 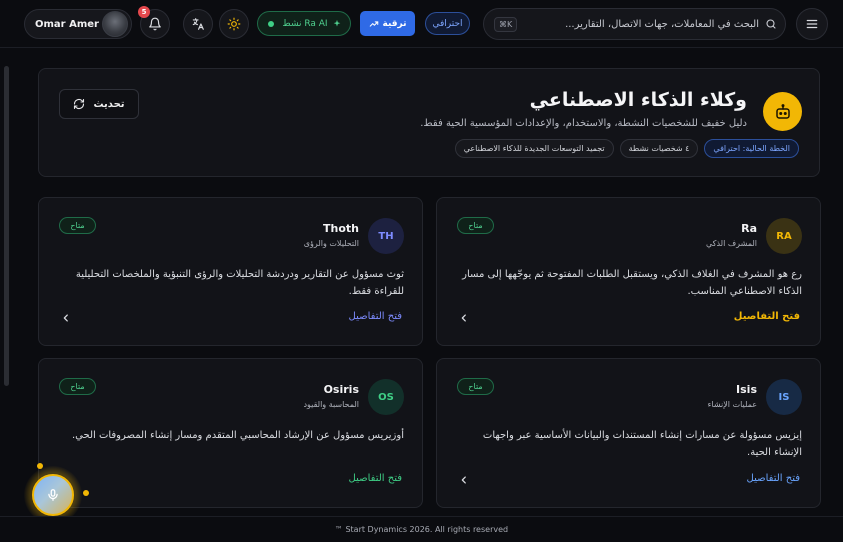 What do you see at coordinates (341, 389) in the screenshot?
I see `agent-name: Osiris` at bounding box center [341, 389].